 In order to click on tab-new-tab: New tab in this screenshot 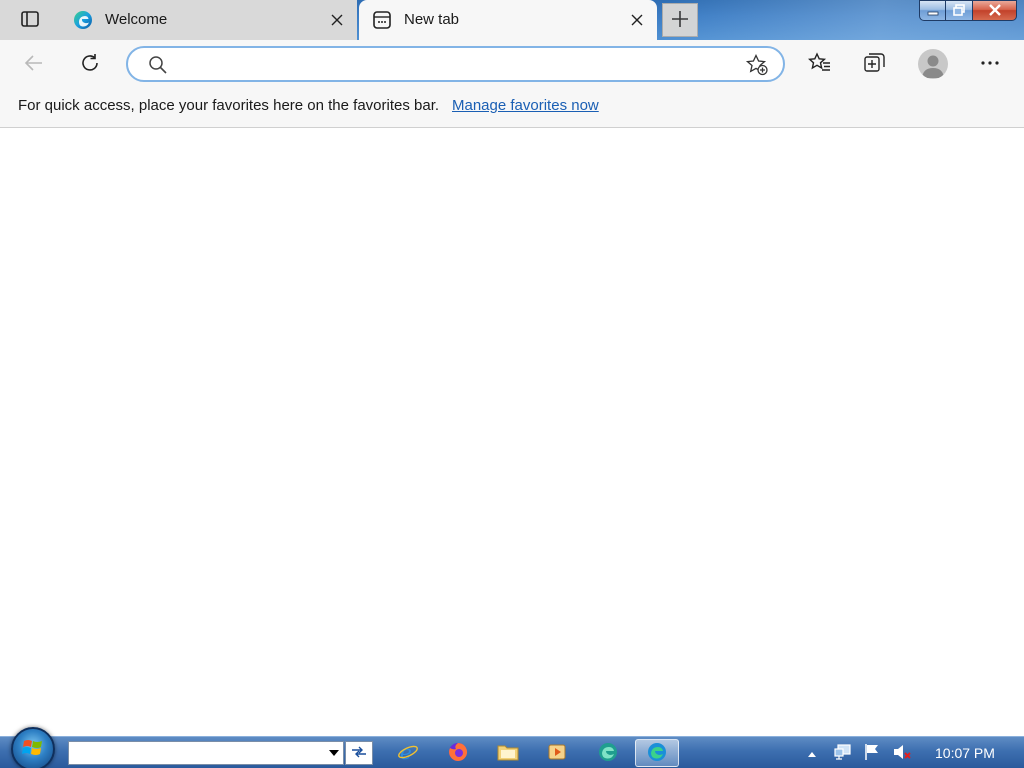, I will do `click(508, 20)`.